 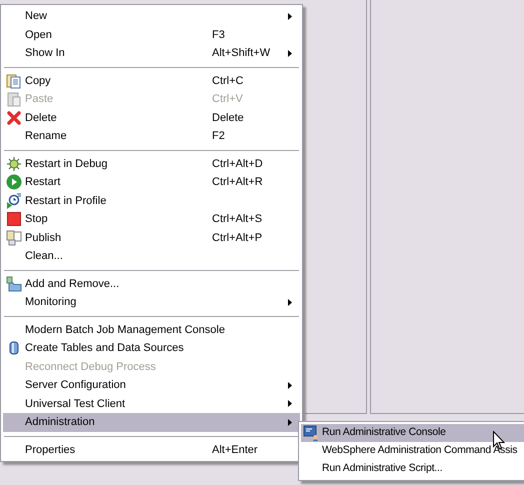 I want to click on menu-item-label: Stop, so click(x=37, y=219).